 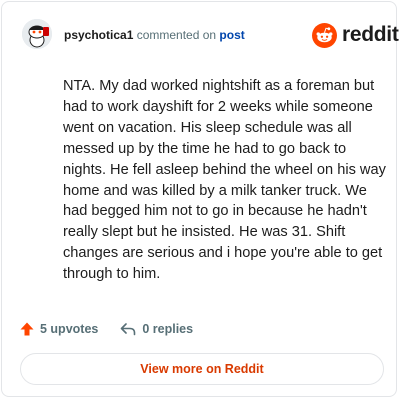 What do you see at coordinates (98, 35) in the screenshot?
I see `author-name: psychotica1` at bounding box center [98, 35].